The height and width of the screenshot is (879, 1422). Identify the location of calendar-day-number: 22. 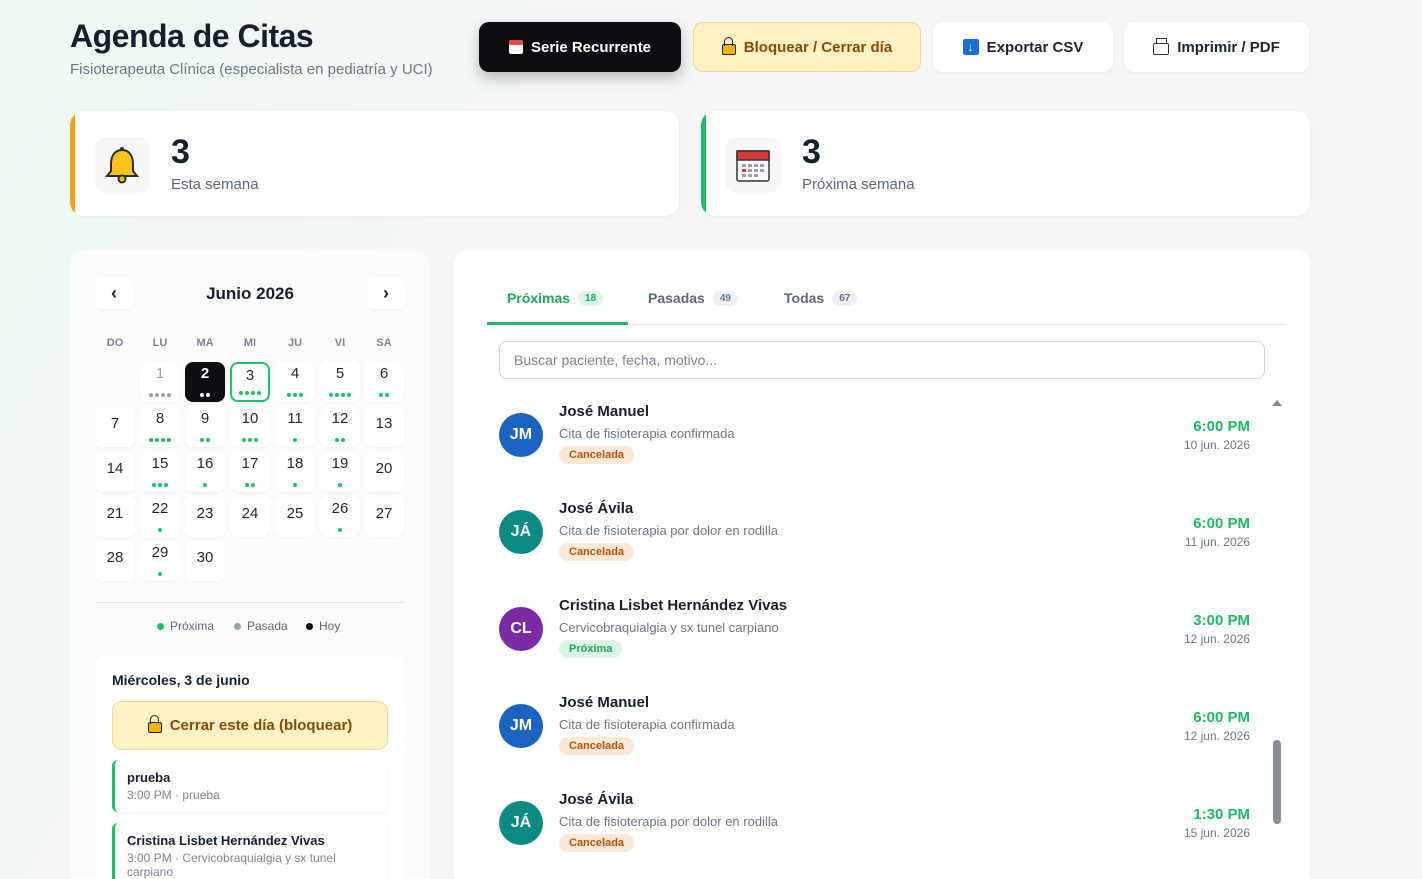
(160, 508).